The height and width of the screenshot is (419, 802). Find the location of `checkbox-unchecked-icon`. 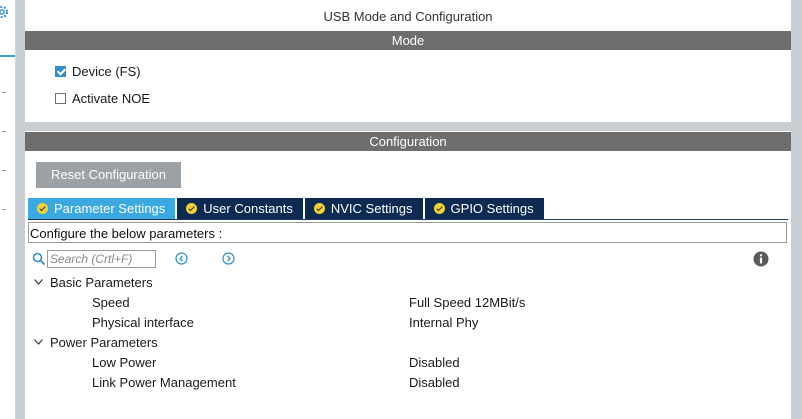

checkbox-unchecked-icon is located at coordinates (60, 98).